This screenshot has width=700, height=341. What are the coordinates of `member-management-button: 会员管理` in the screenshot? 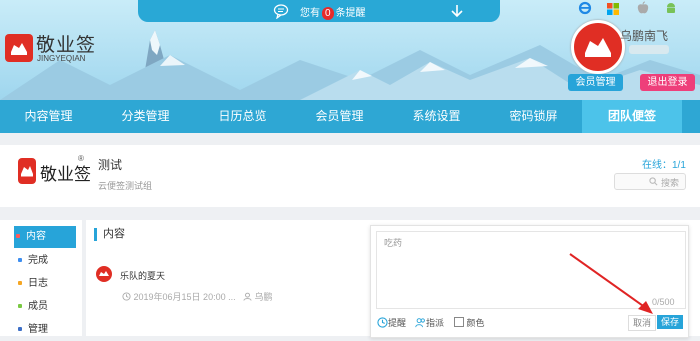 It's located at (595, 82).